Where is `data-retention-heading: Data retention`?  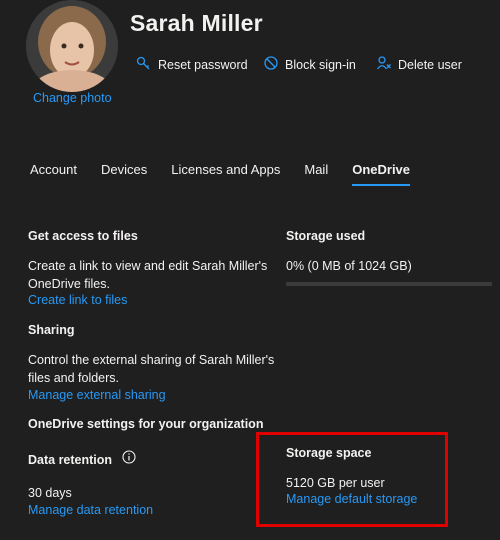
data-retention-heading: Data retention is located at coordinates (70, 459).